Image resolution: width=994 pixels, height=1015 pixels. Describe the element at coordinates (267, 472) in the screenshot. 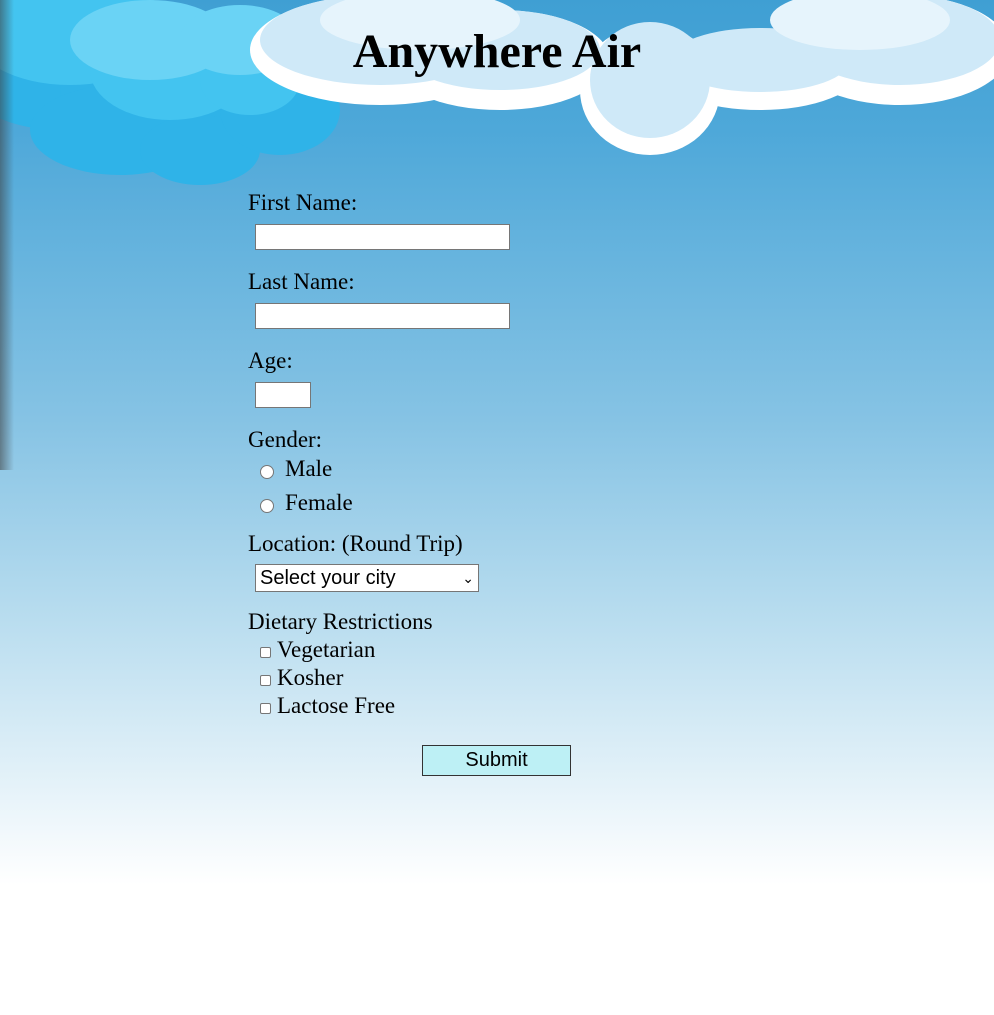

I see `gender-male-radio` at that location.